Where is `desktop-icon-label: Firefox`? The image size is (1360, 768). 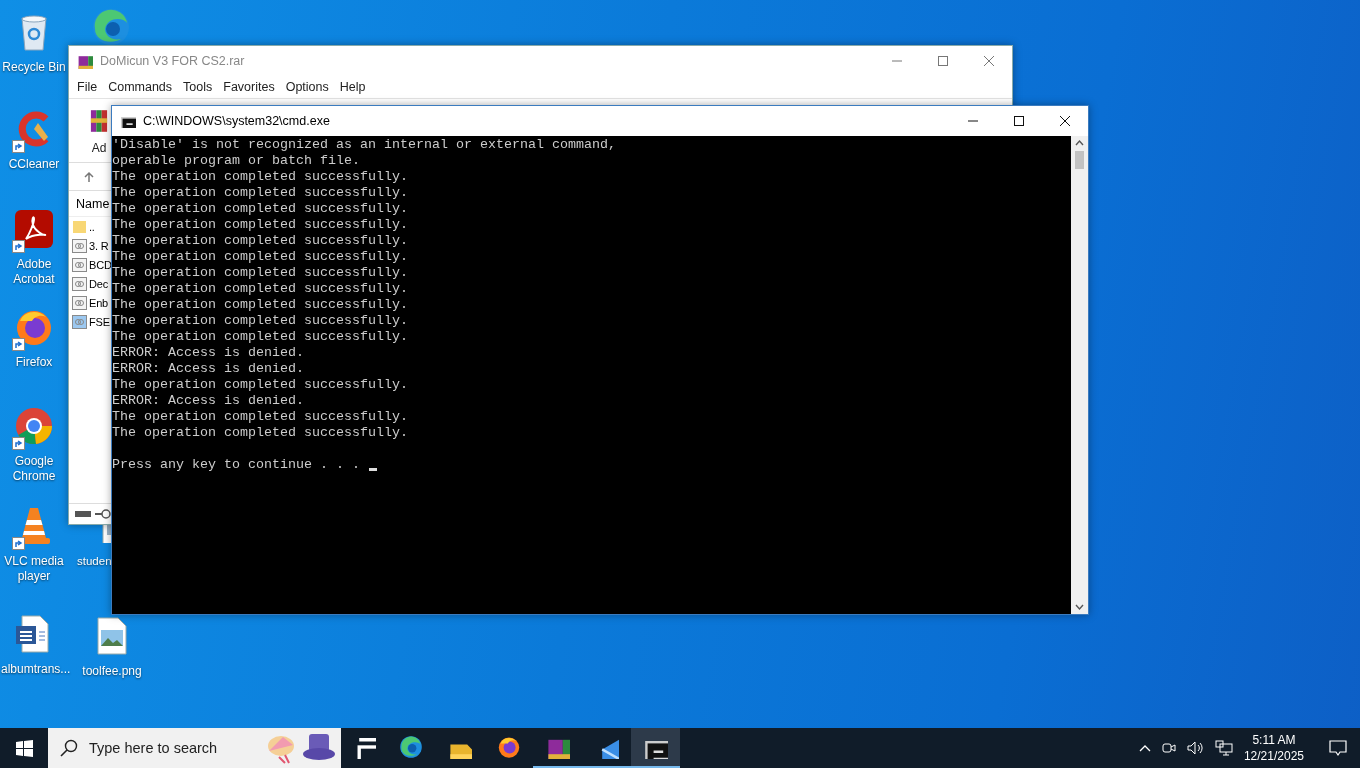
desktop-icon-label: Firefox is located at coordinates (34, 362).